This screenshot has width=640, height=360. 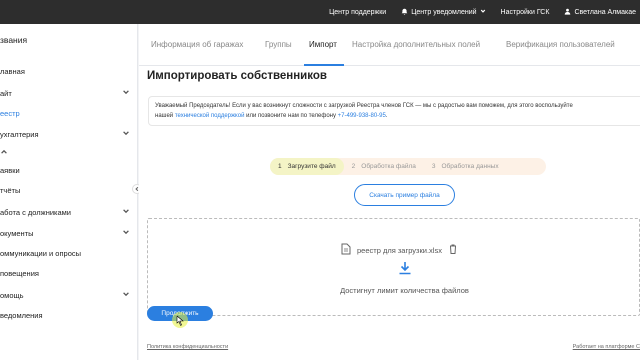 What do you see at coordinates (404, 12) in the screenshot?
I see `bell-icon` at bounding box center [404, 12].